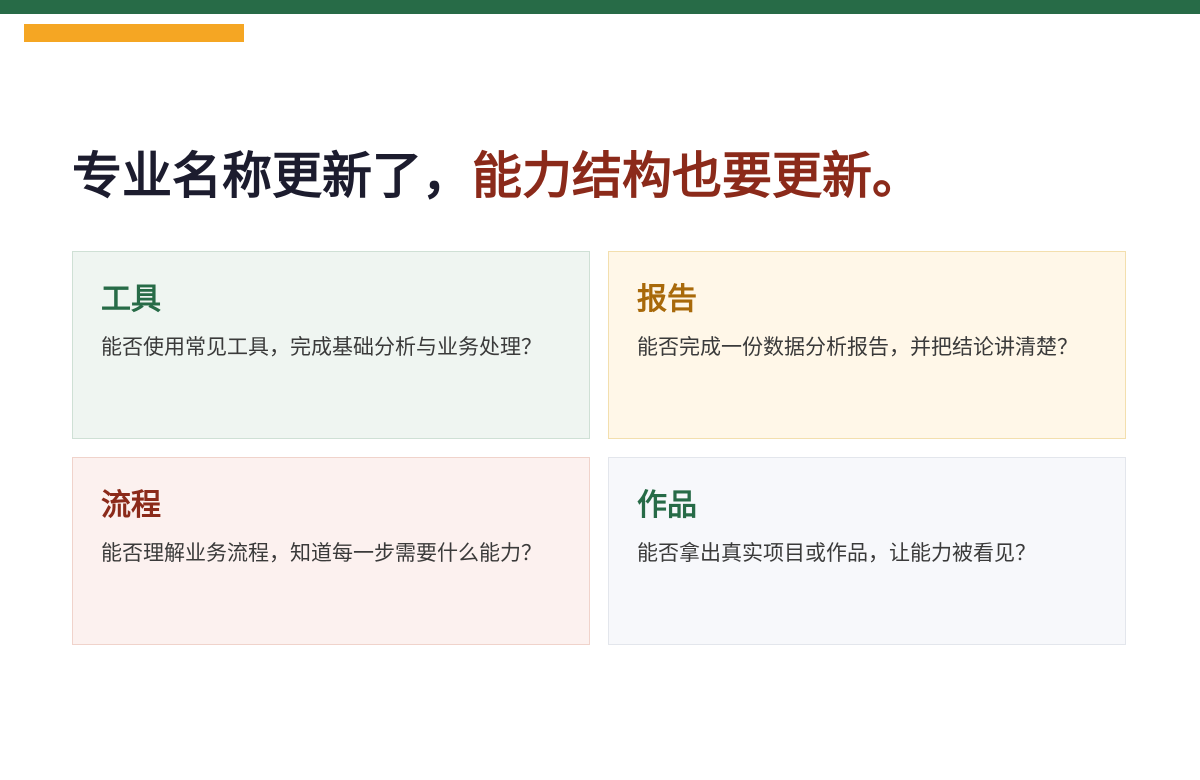 The width and height of the screenshot is (1200, 780). What do you see at coordinates (321, 553) in the screenshot?
I see `card-description: 能否理解业务流程，知道每一步需要什么能力？` at bounding box center [321, 553].